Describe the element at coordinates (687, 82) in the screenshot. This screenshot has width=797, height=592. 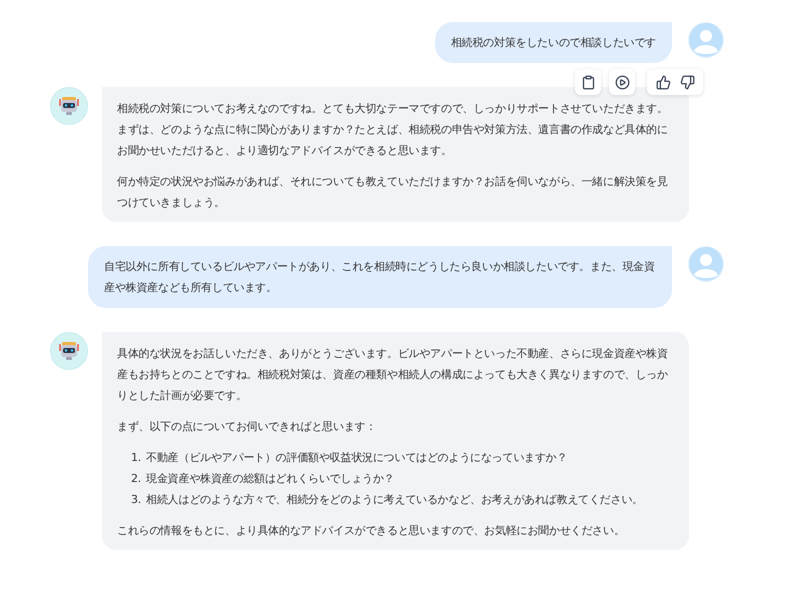
I see `thumbs-down-icon` at that location.